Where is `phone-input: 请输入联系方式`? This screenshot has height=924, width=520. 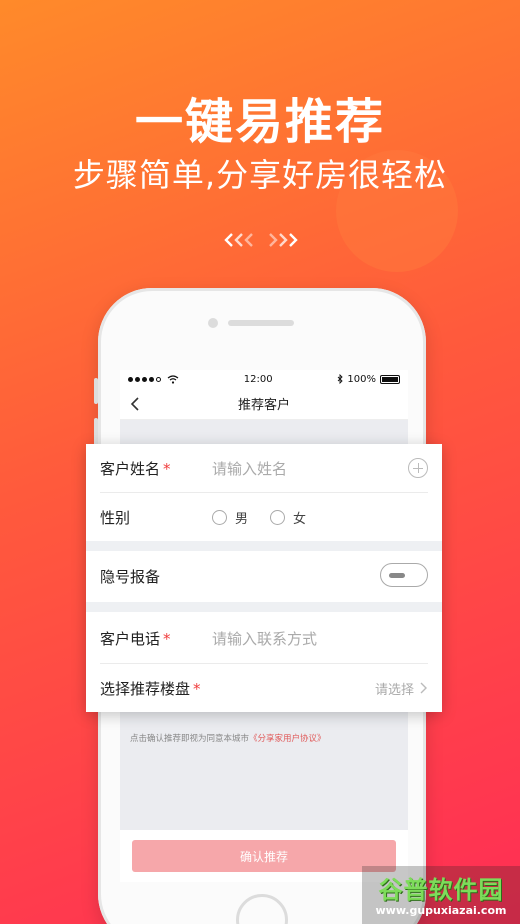 phone-input: 请输入联系方式 is located at coordinates (264, 638).